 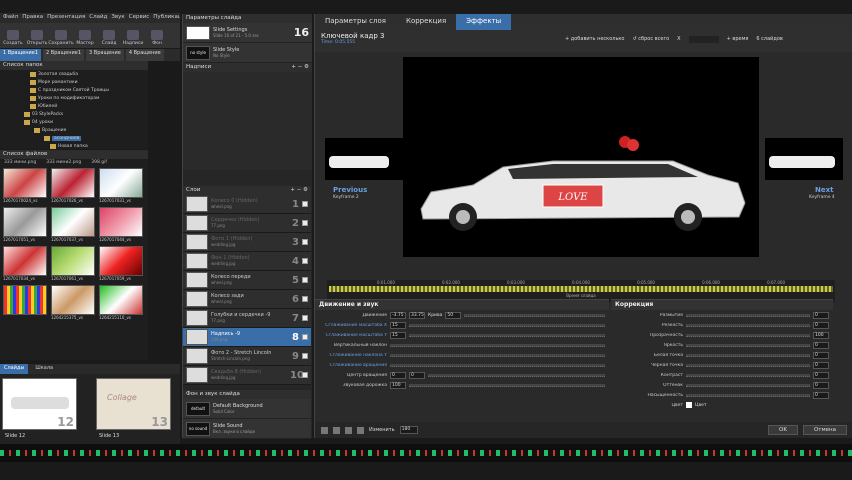 What do you see at coordinates (336, 430) in the screenshot?
I see `stop-icon` at bounding box center [336, 430].